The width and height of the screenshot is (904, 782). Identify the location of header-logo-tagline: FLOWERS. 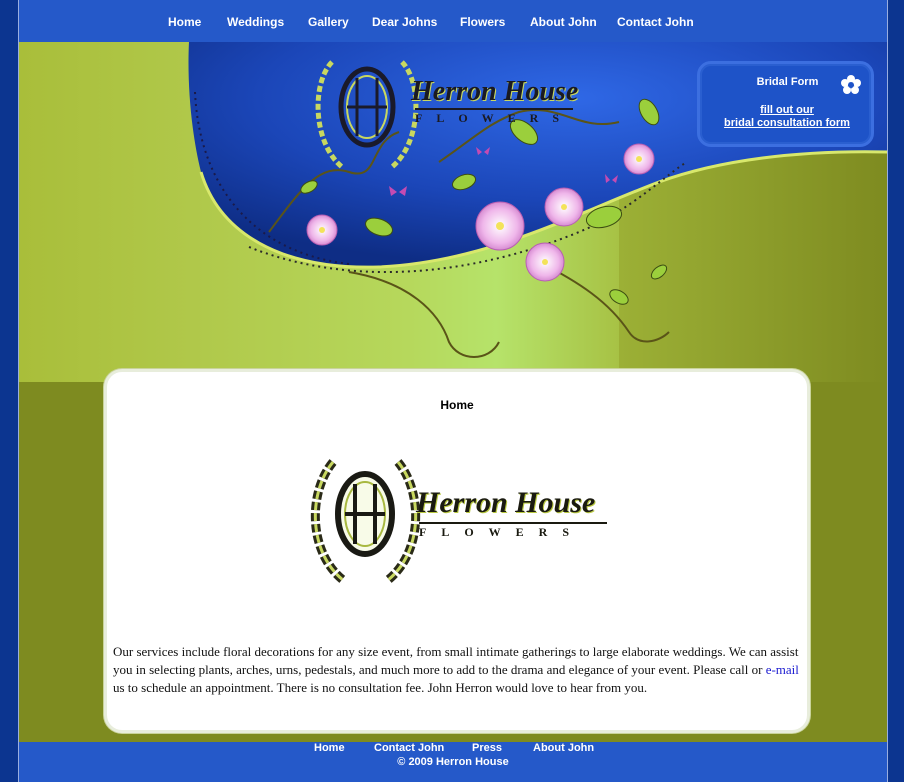
(494, 117).